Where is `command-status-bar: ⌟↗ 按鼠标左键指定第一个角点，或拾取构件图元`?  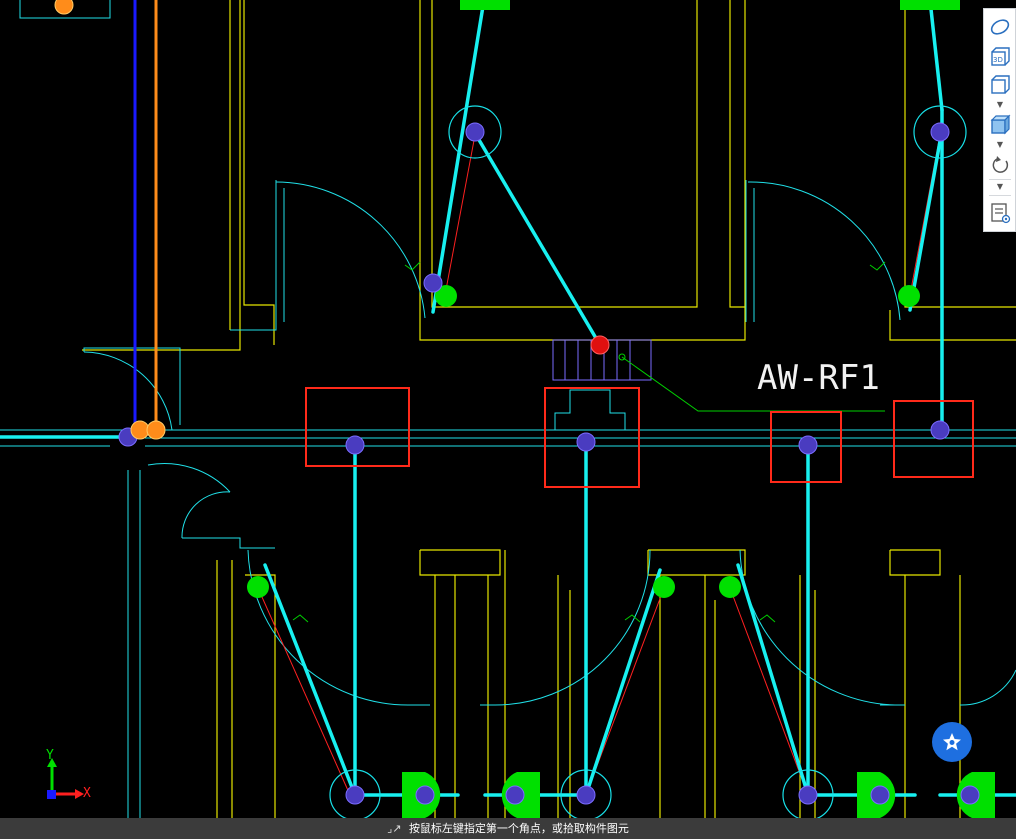
command-status-bar: ⌟↗ 按鼠标左键指定第一个角点，或拾取构件图元 is located at coordinates (508, 828).